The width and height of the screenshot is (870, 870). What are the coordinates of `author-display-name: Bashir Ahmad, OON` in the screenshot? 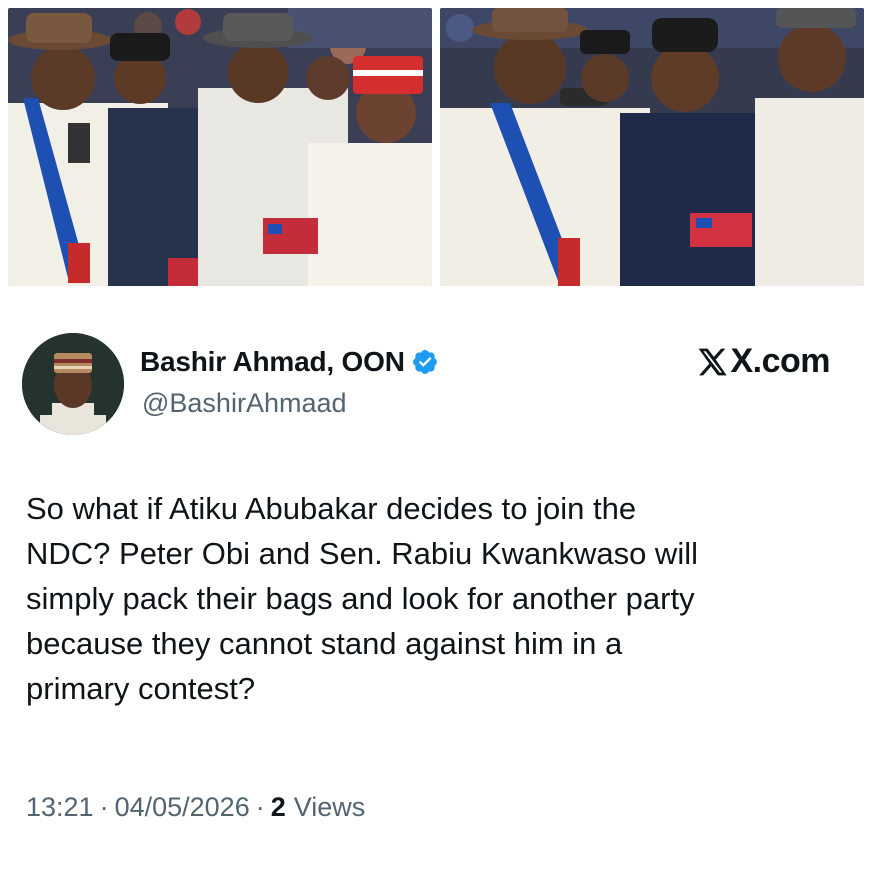 It's located at (272, 362).